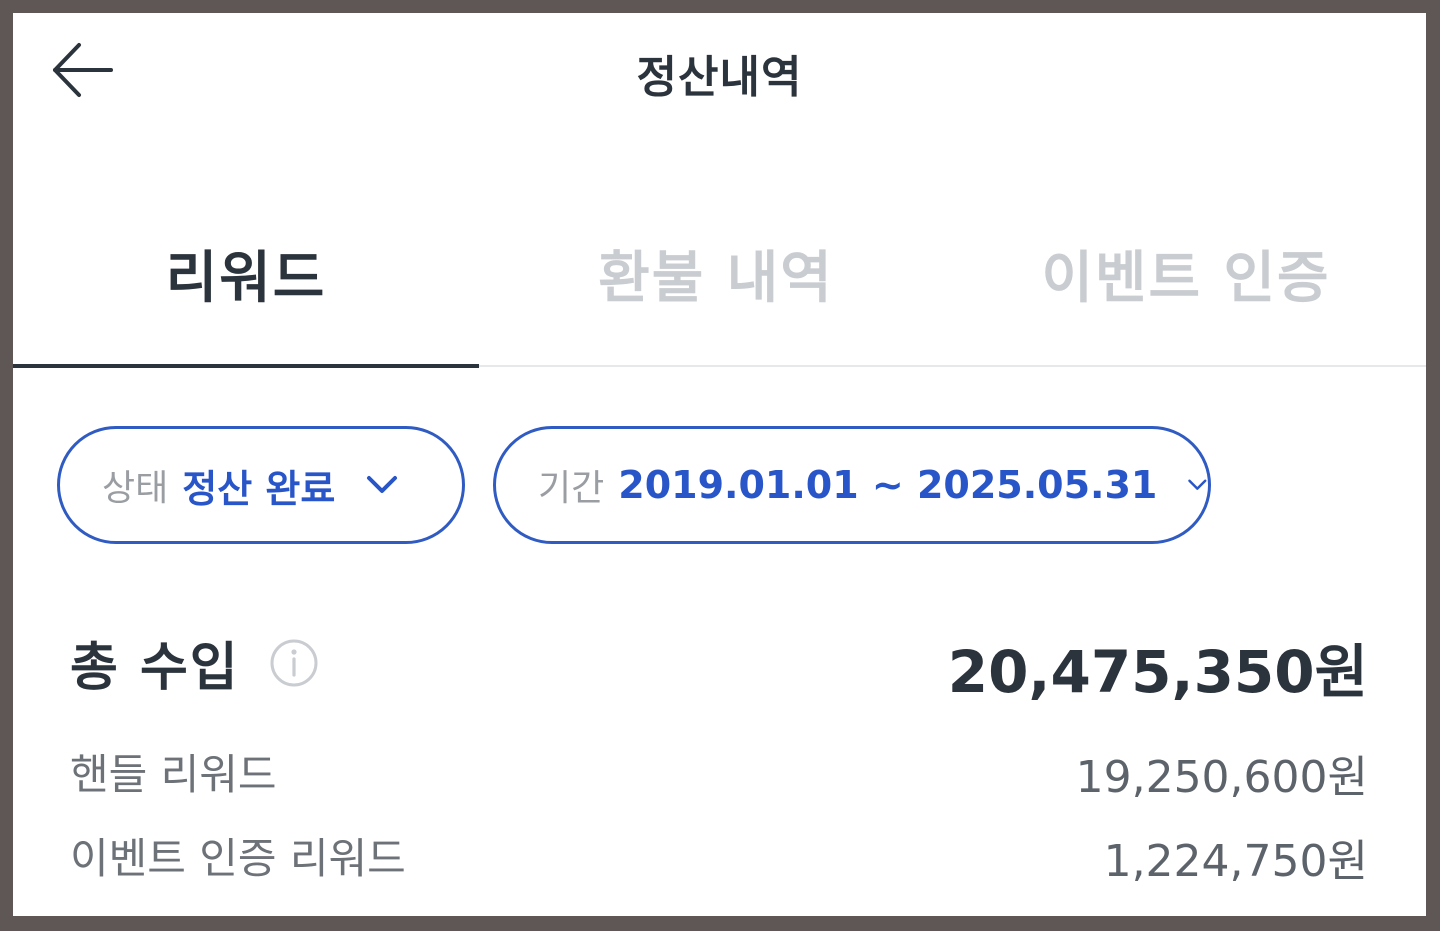 This screenshot has height=931, width=1440. Describe the element at coordinates (1186, 273) in the screenshot. I see `tab-event-verification: 이벤트 인증` at that location.